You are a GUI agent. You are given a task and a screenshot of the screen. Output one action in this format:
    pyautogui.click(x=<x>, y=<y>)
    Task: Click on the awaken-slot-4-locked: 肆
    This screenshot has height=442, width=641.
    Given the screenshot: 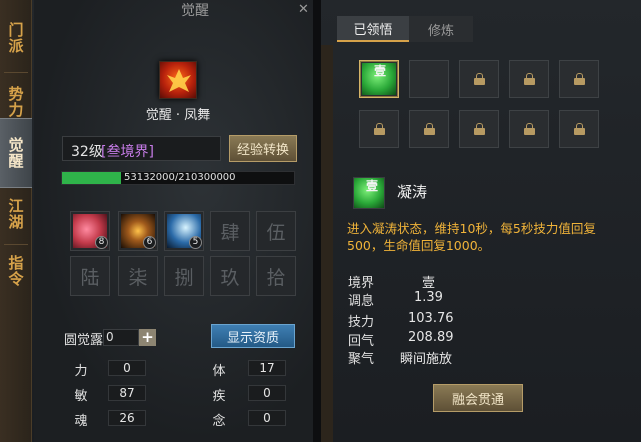 What is the action you would take?
    pyautogui.click(x=230, y=231)
    